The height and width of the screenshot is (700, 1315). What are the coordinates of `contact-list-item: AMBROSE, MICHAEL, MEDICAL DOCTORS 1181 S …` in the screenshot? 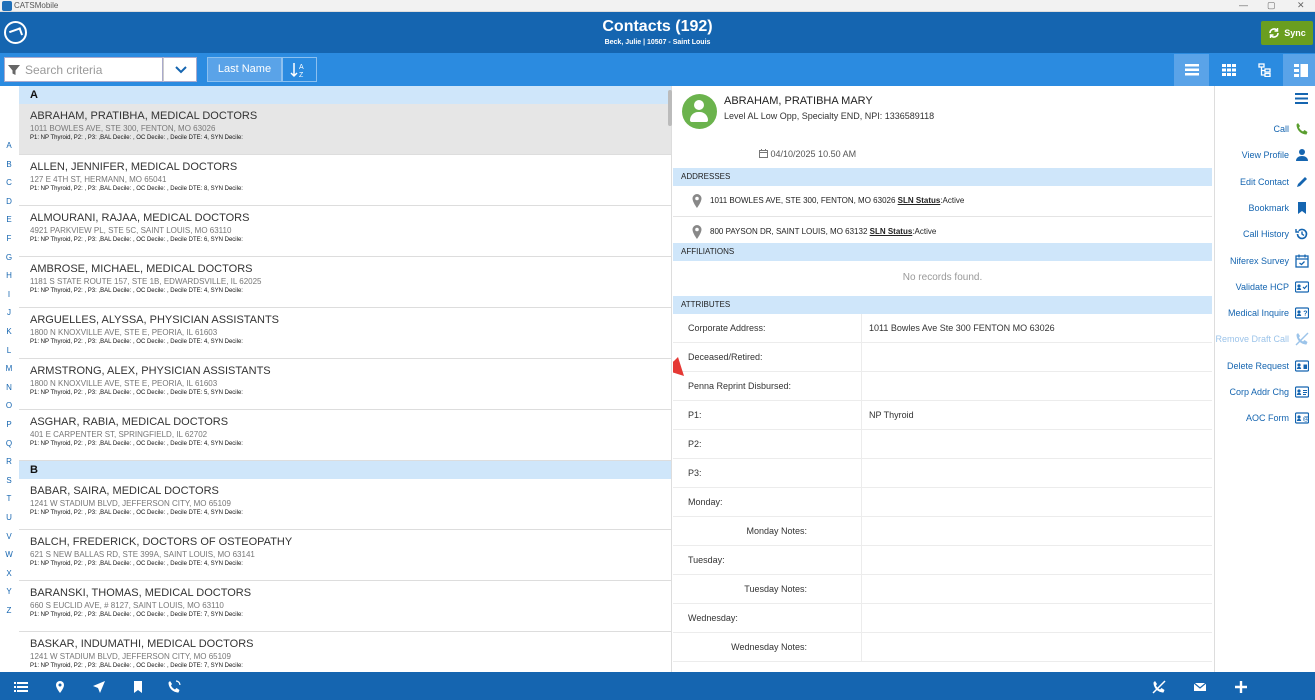 It's located at (345, 282).